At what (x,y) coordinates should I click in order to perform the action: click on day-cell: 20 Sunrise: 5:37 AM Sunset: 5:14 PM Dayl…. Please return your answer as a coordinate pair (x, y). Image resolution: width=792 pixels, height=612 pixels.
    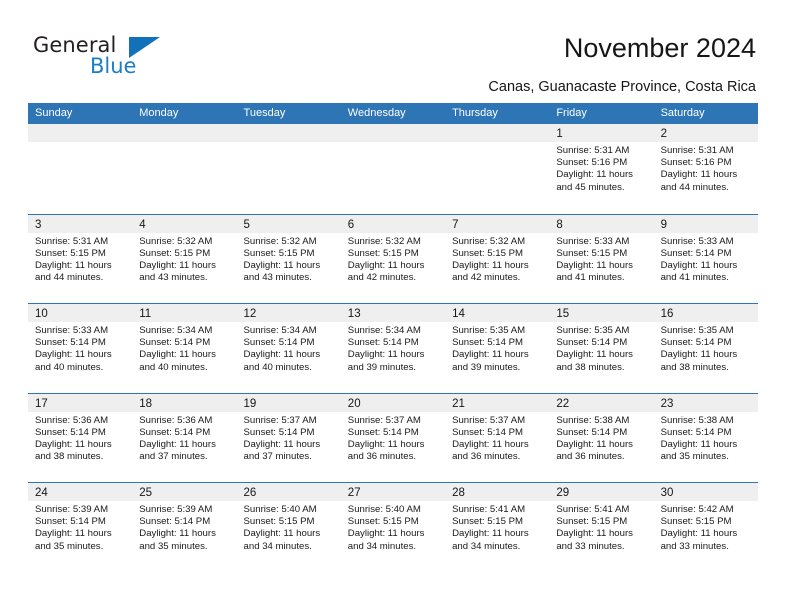
    Looking at the image, I should click on (393, 437).